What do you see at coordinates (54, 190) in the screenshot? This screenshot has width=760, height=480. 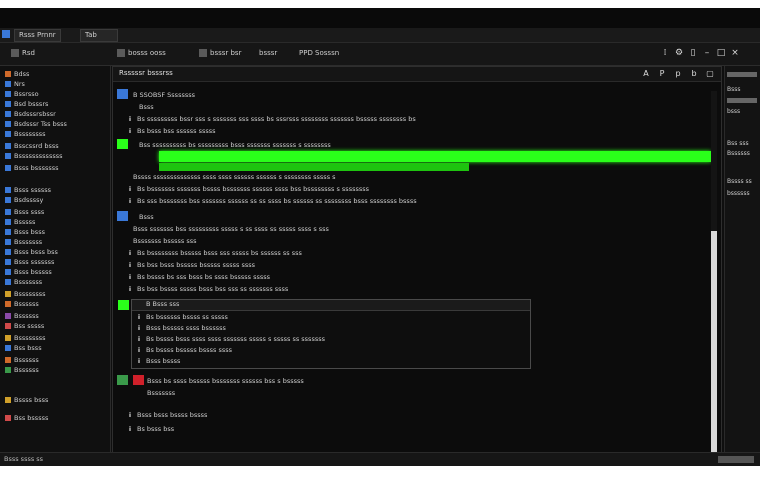 I see `sidebar-item: Bsss ssssss` at bounding box center [54, 190].